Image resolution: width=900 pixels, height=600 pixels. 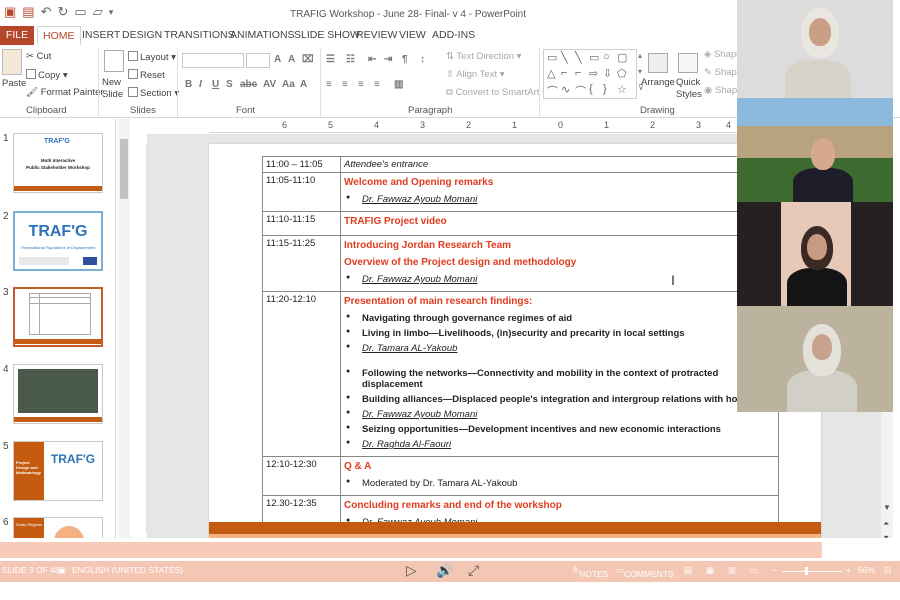 What do you see at coordinates (248, 84) in the screenshot?
I see `strikethrough-icon: abc` at bounding box center [248, 84].